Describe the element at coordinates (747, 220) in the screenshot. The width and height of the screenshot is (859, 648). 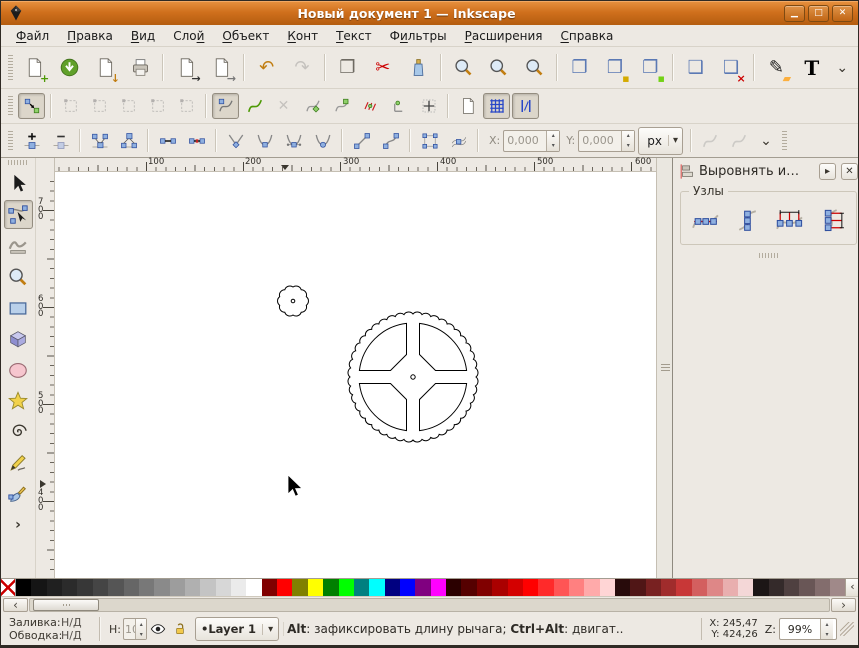
I see `align-nodes-vertical` at that location.